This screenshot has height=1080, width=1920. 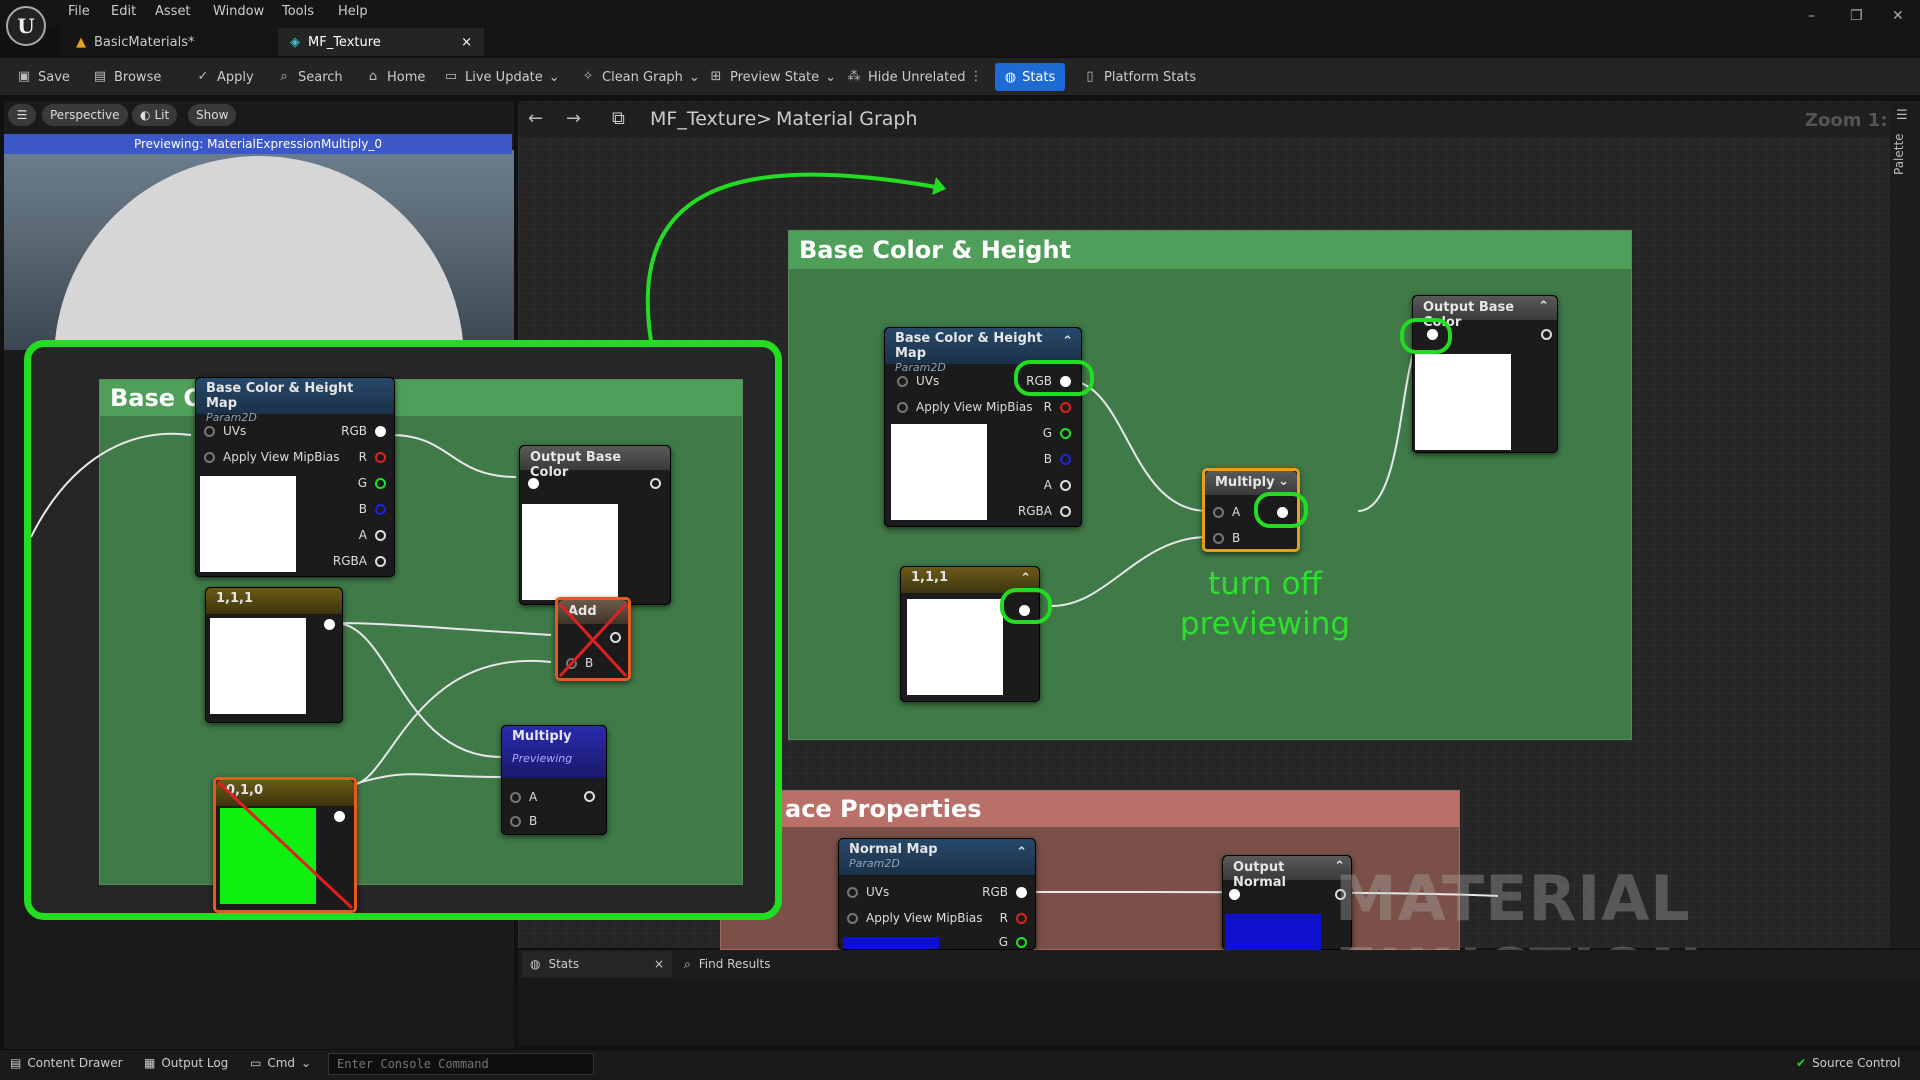 What do you see at coordinates (1030, 77) in the screenshot?
I see `stats-button: ◍ Stats` at bounding box center [1030, 77].